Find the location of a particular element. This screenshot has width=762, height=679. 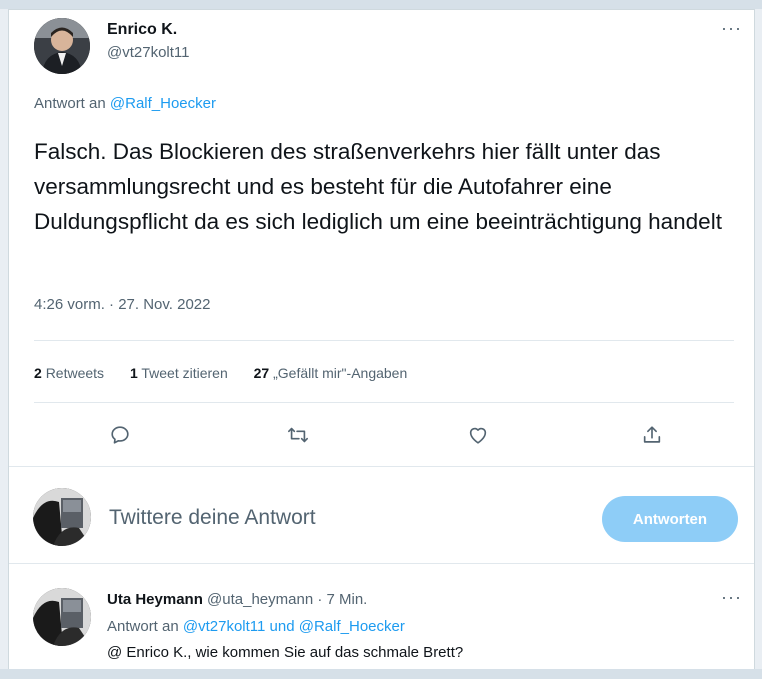

quotes-stat: 1 Tweet zitieren is located at coordinates (179, 373).